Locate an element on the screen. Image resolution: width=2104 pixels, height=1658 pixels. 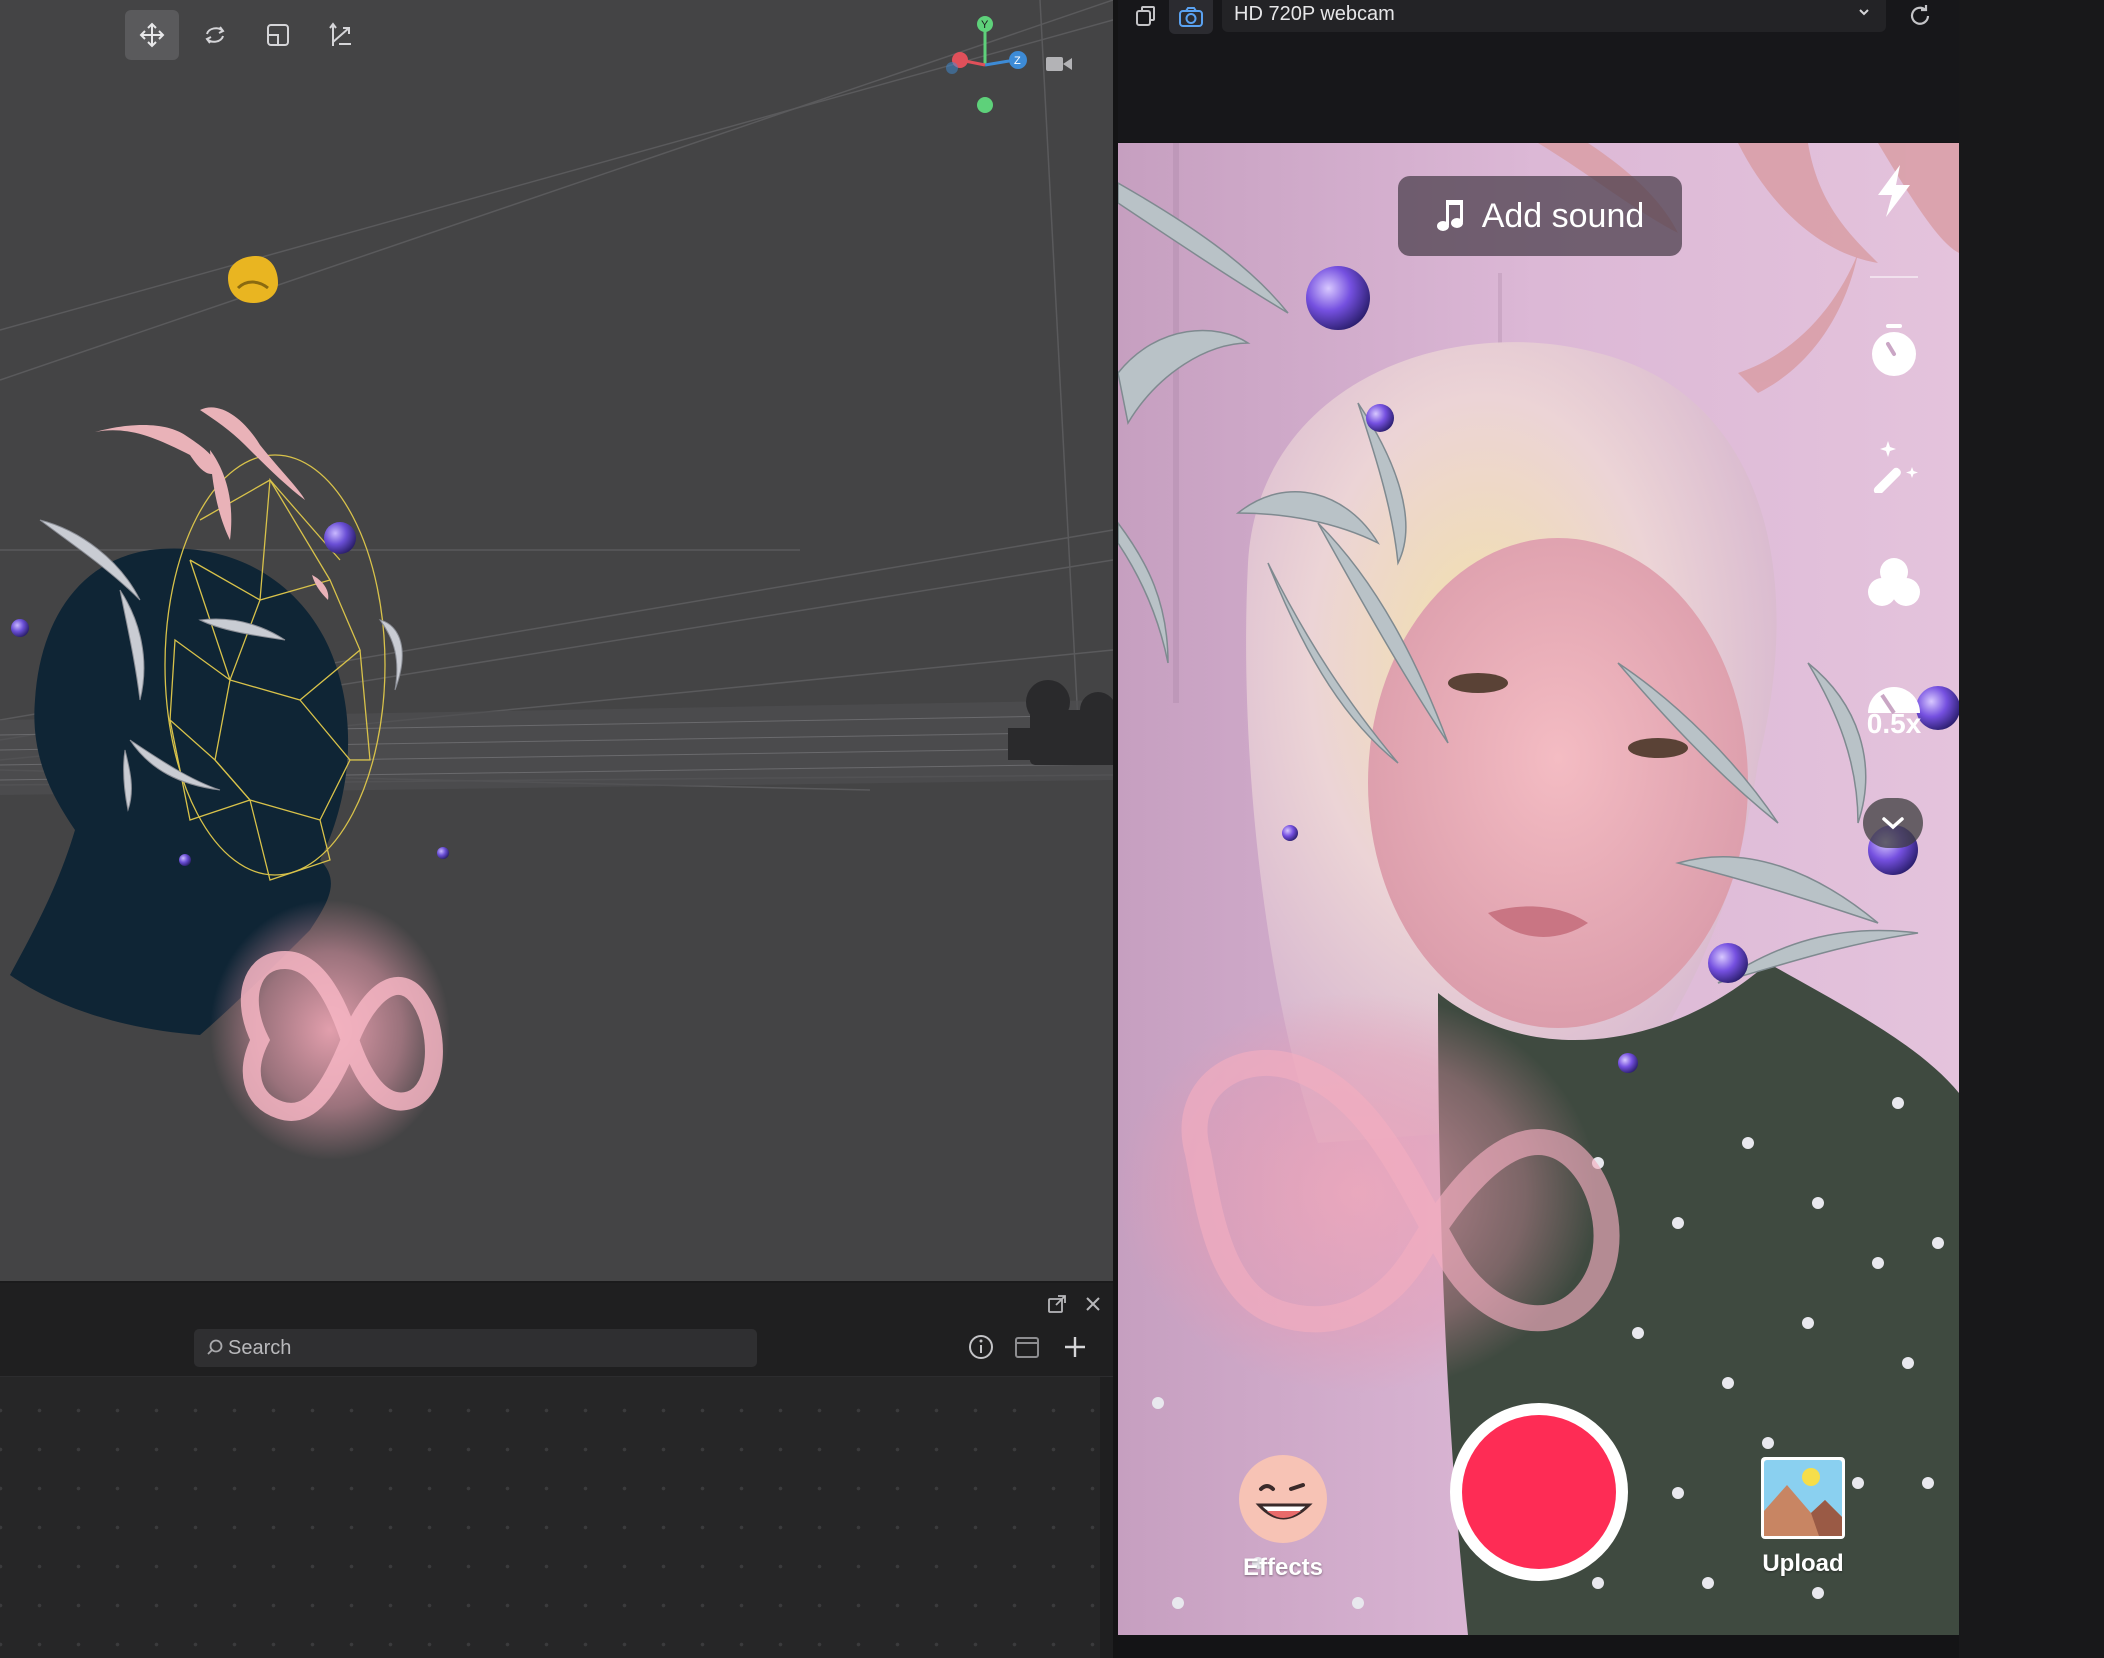
move-icon is located at coordinates (152, 35).